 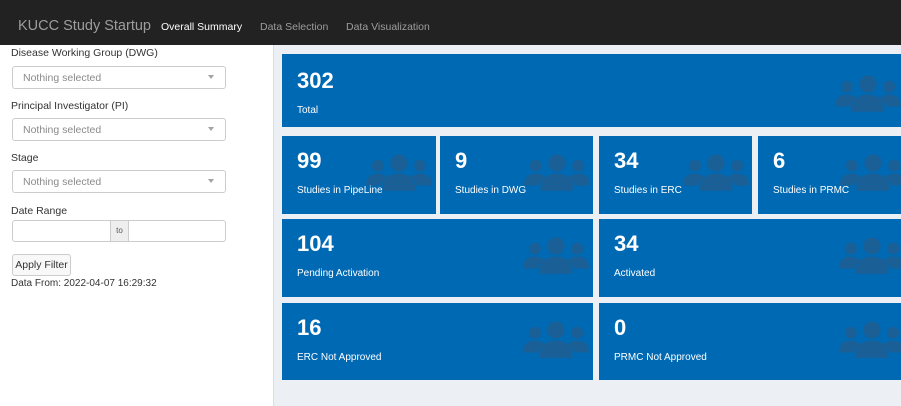 What do you see at coordinates (388, 27) in the screenshot?
I see `tab-data-visualization: Data Visualization` at bounding box center [388, 27].